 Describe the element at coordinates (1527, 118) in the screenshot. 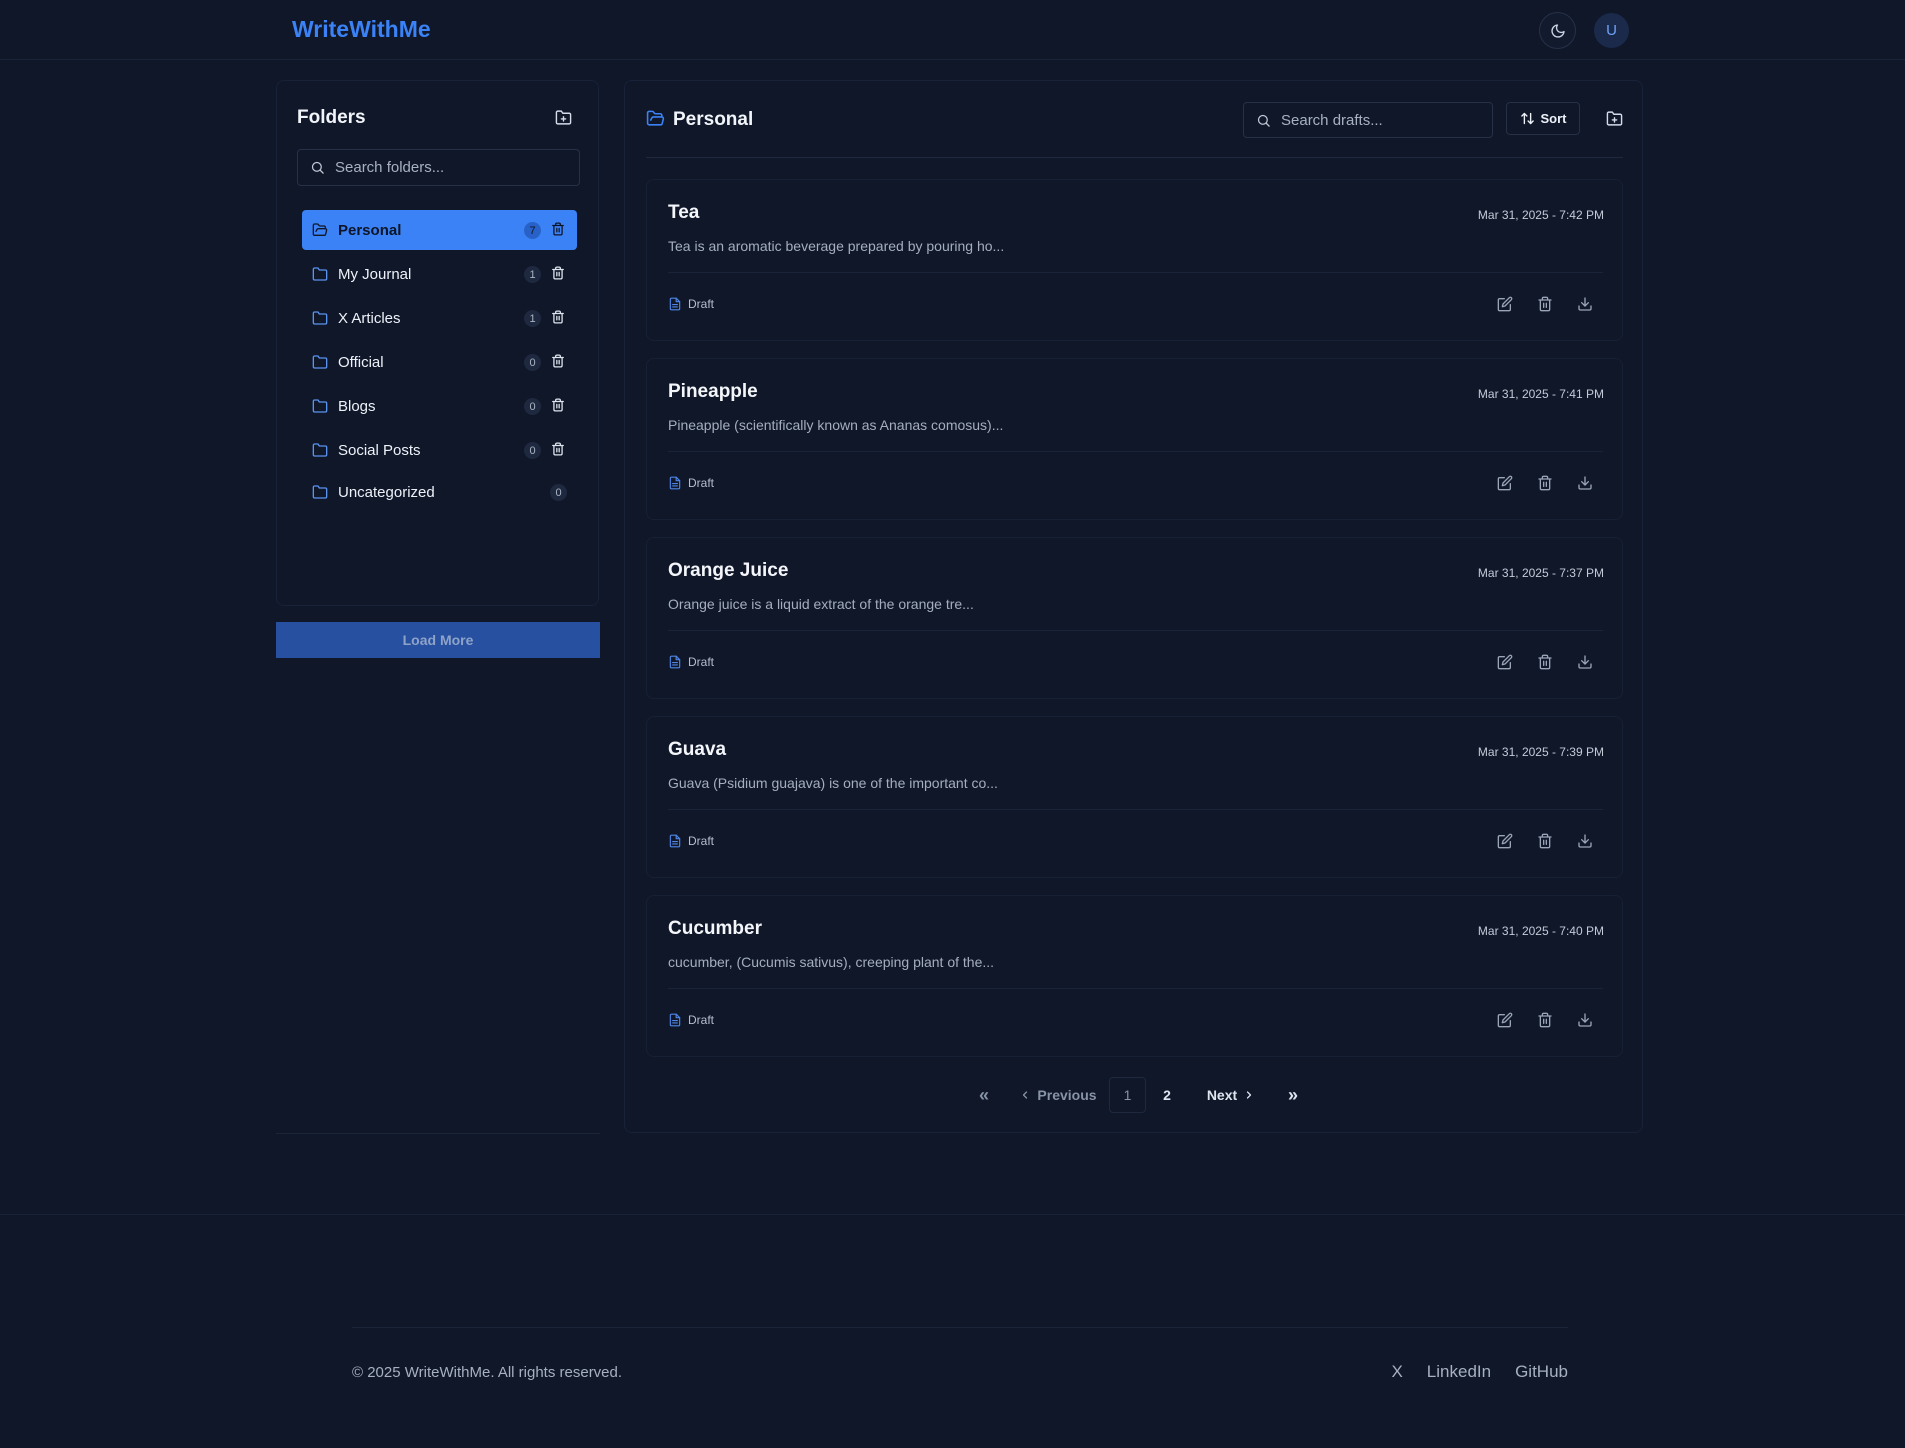

I see `arrow-up-down-icon` at that location.